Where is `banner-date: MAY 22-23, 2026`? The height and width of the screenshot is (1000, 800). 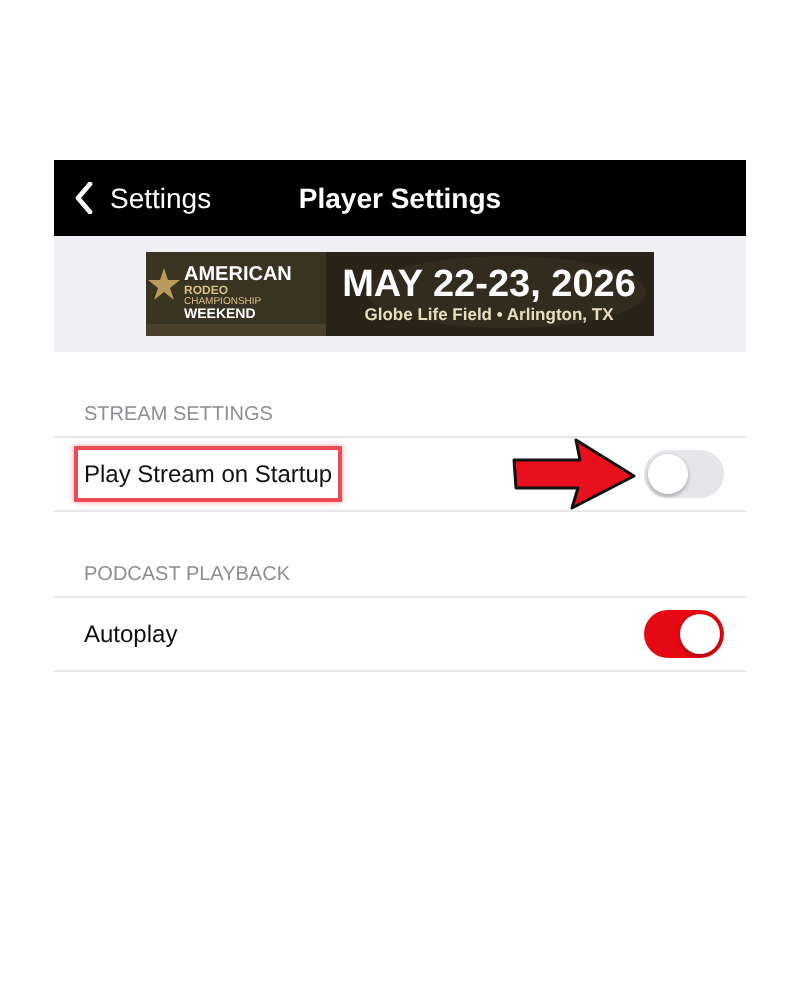 banner-date: MAY 22-23, 2026 is located at coordinates (489, 285).